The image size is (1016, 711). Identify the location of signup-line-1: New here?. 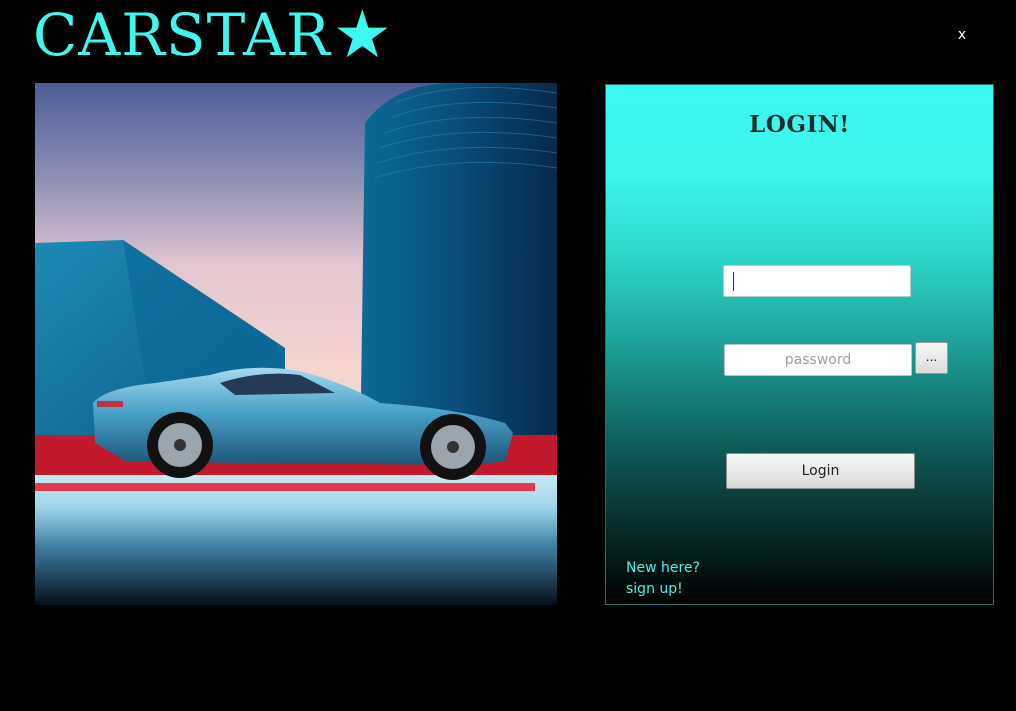
(663, 568).